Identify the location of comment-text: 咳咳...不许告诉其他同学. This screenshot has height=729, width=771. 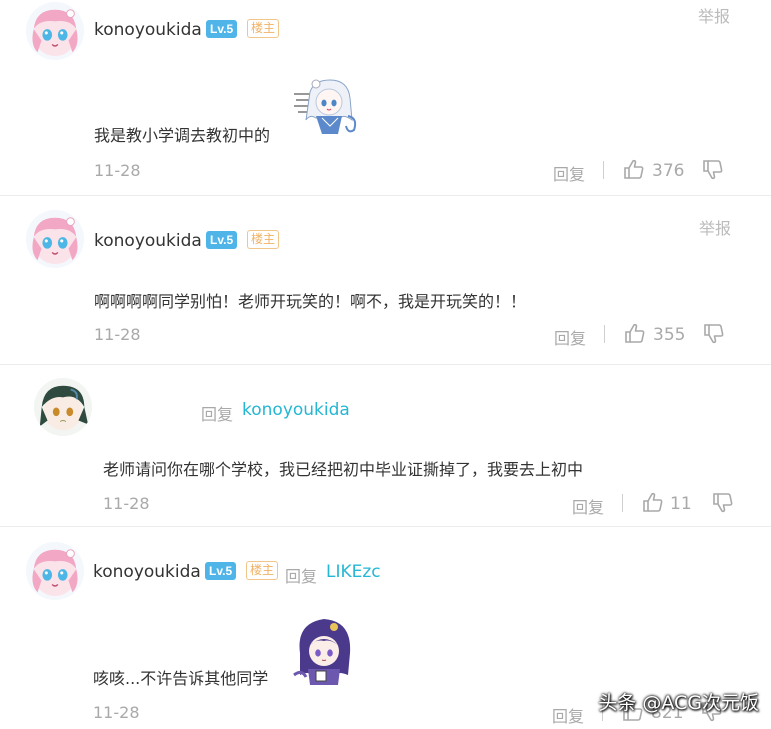
(181, 678).